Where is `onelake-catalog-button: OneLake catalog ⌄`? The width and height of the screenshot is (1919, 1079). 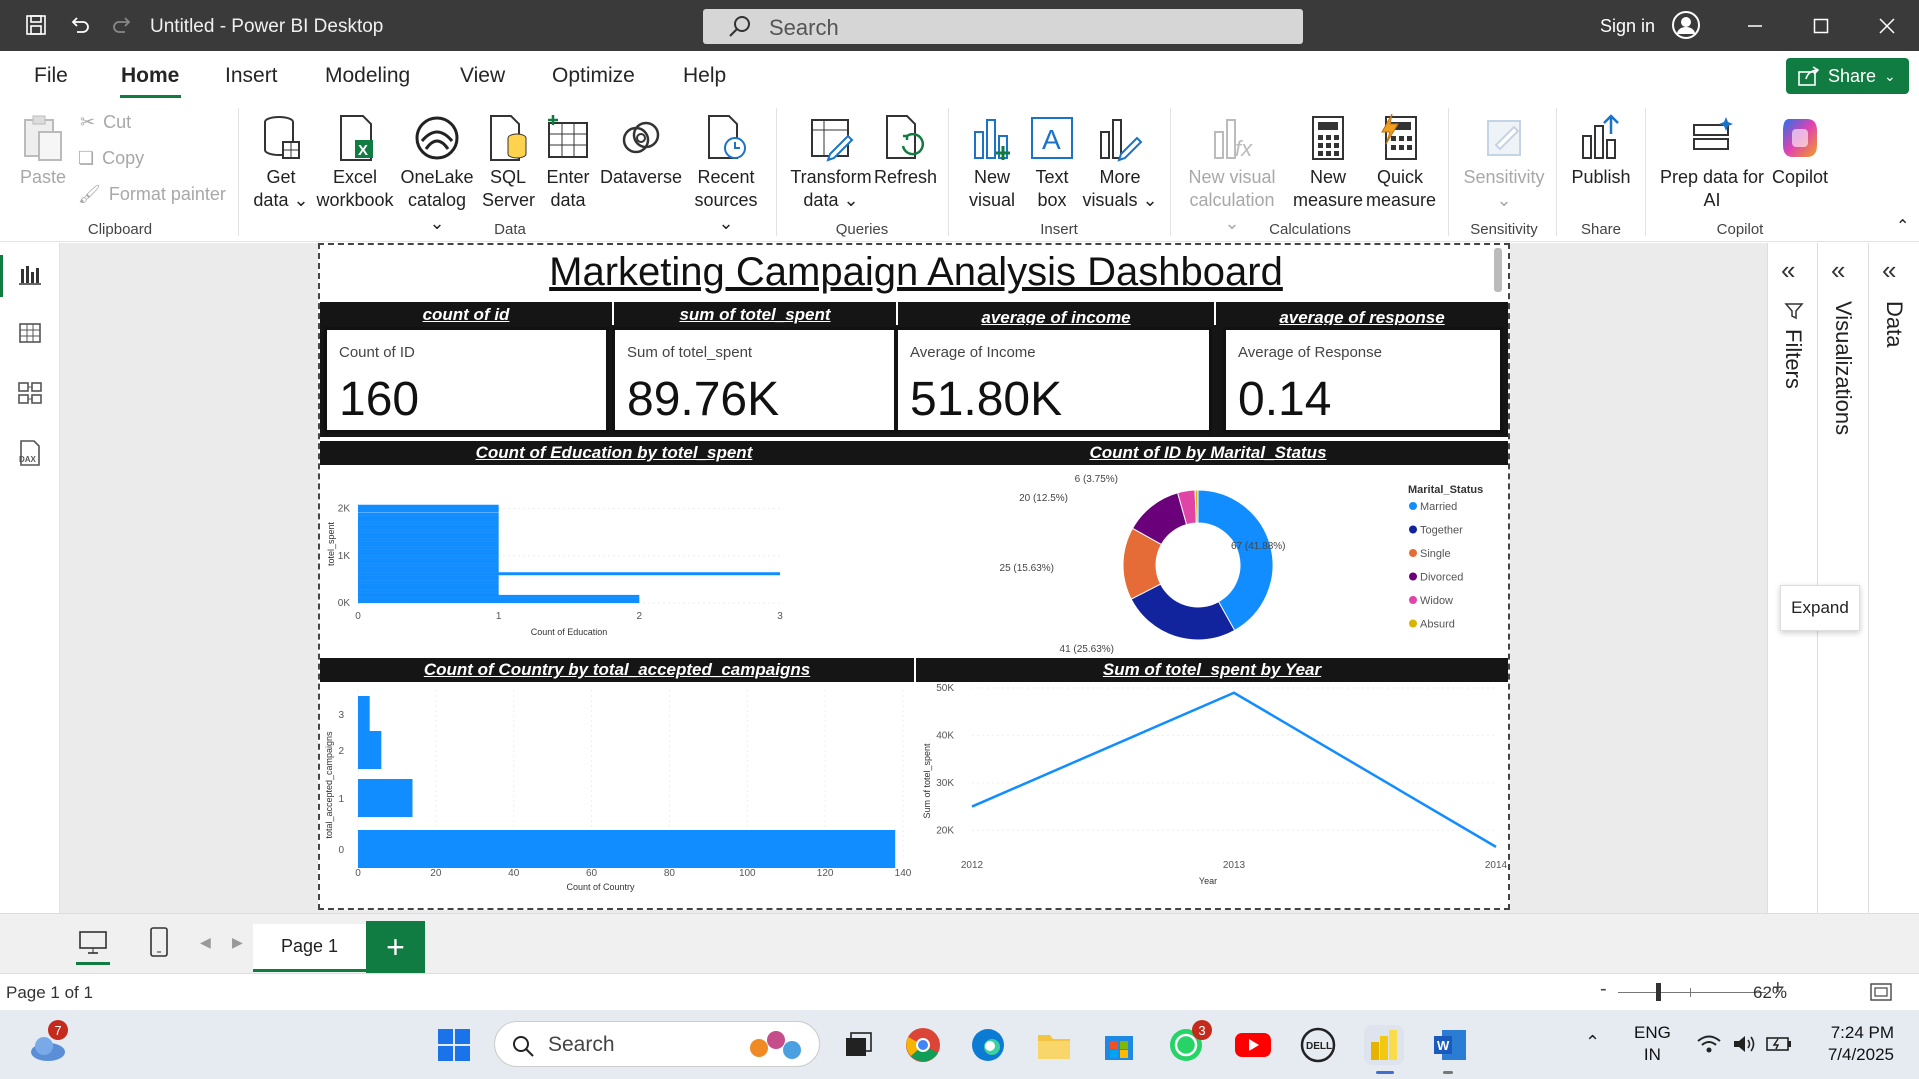
onelake-catalog-button: OneLake catalog ⌄ is located at coordinates (437, 173).